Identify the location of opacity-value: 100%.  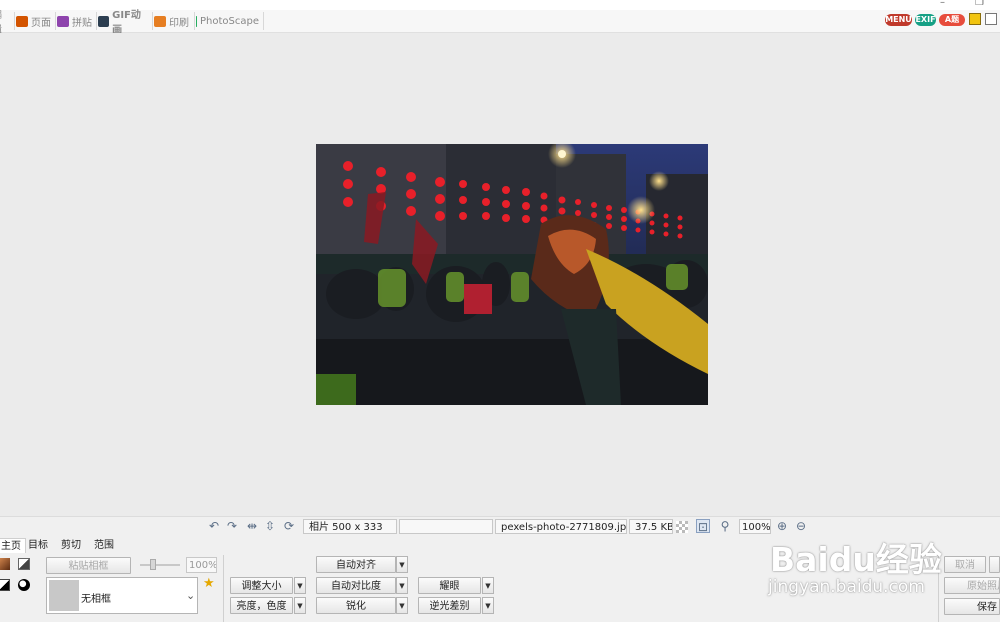
(201, 565).